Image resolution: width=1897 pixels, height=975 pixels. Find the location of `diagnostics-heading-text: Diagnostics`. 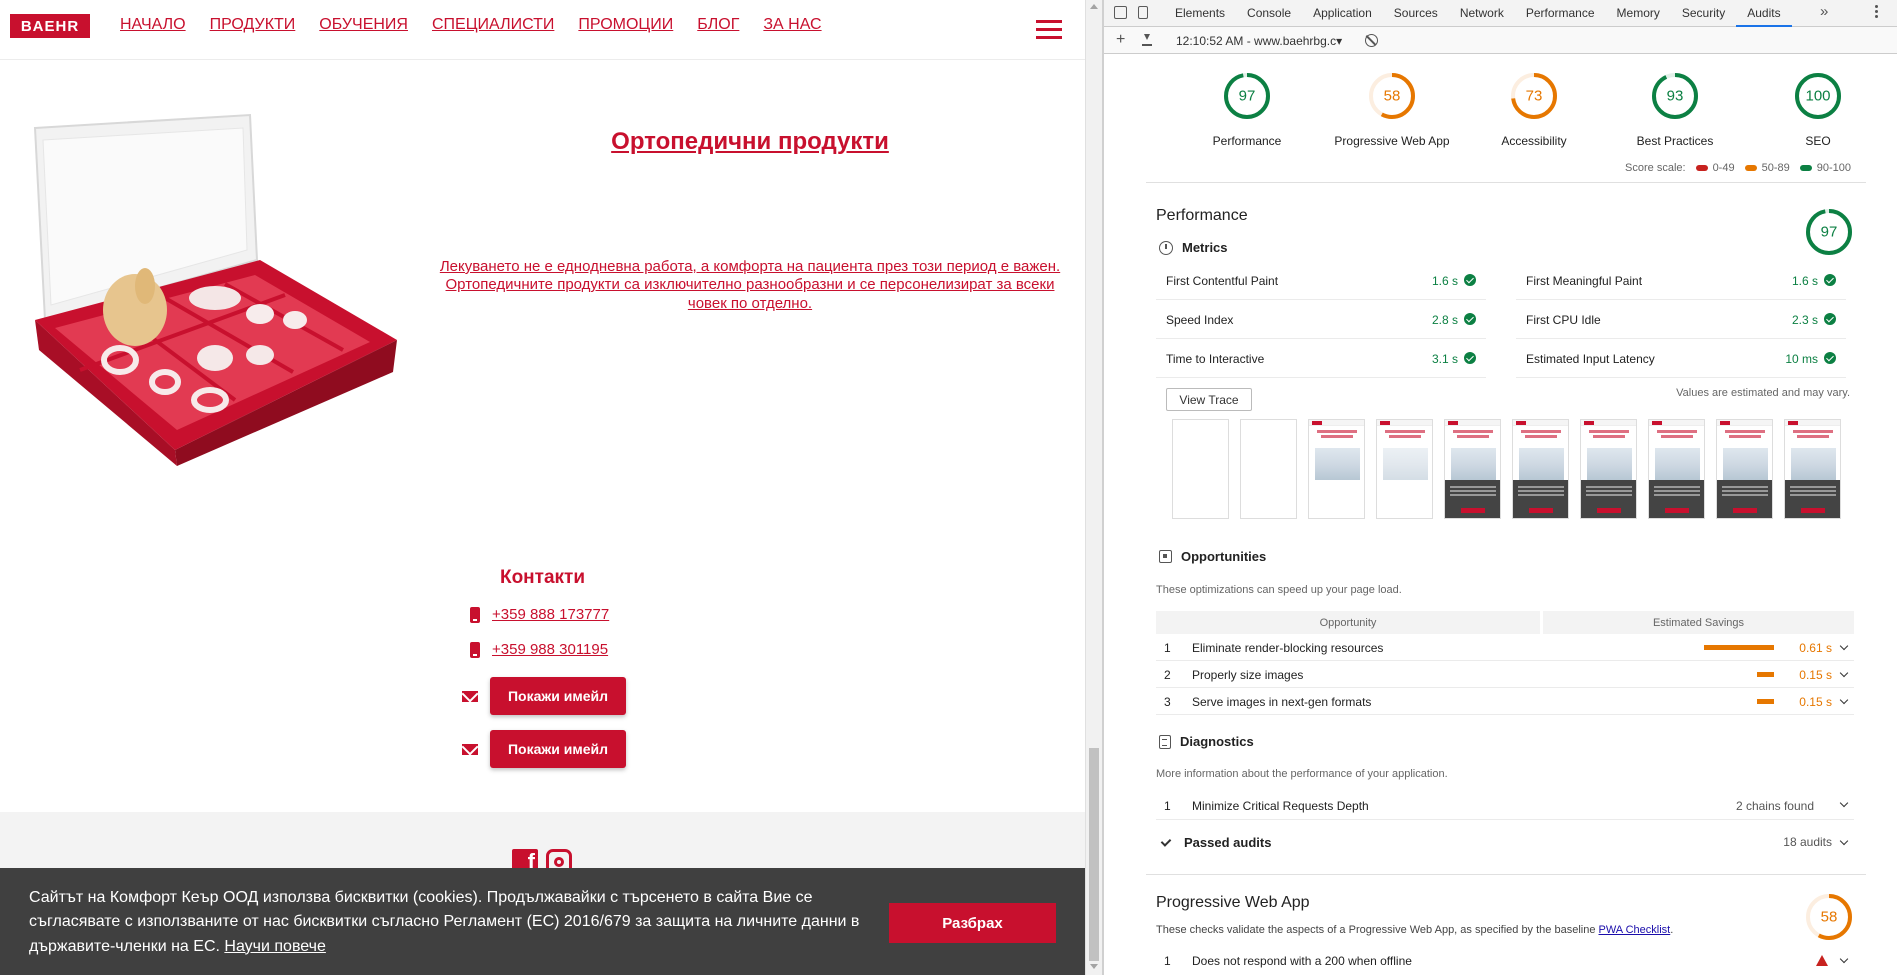

diagnostics-heading-text: Diagnostics is located at coordinates (1217, 741).